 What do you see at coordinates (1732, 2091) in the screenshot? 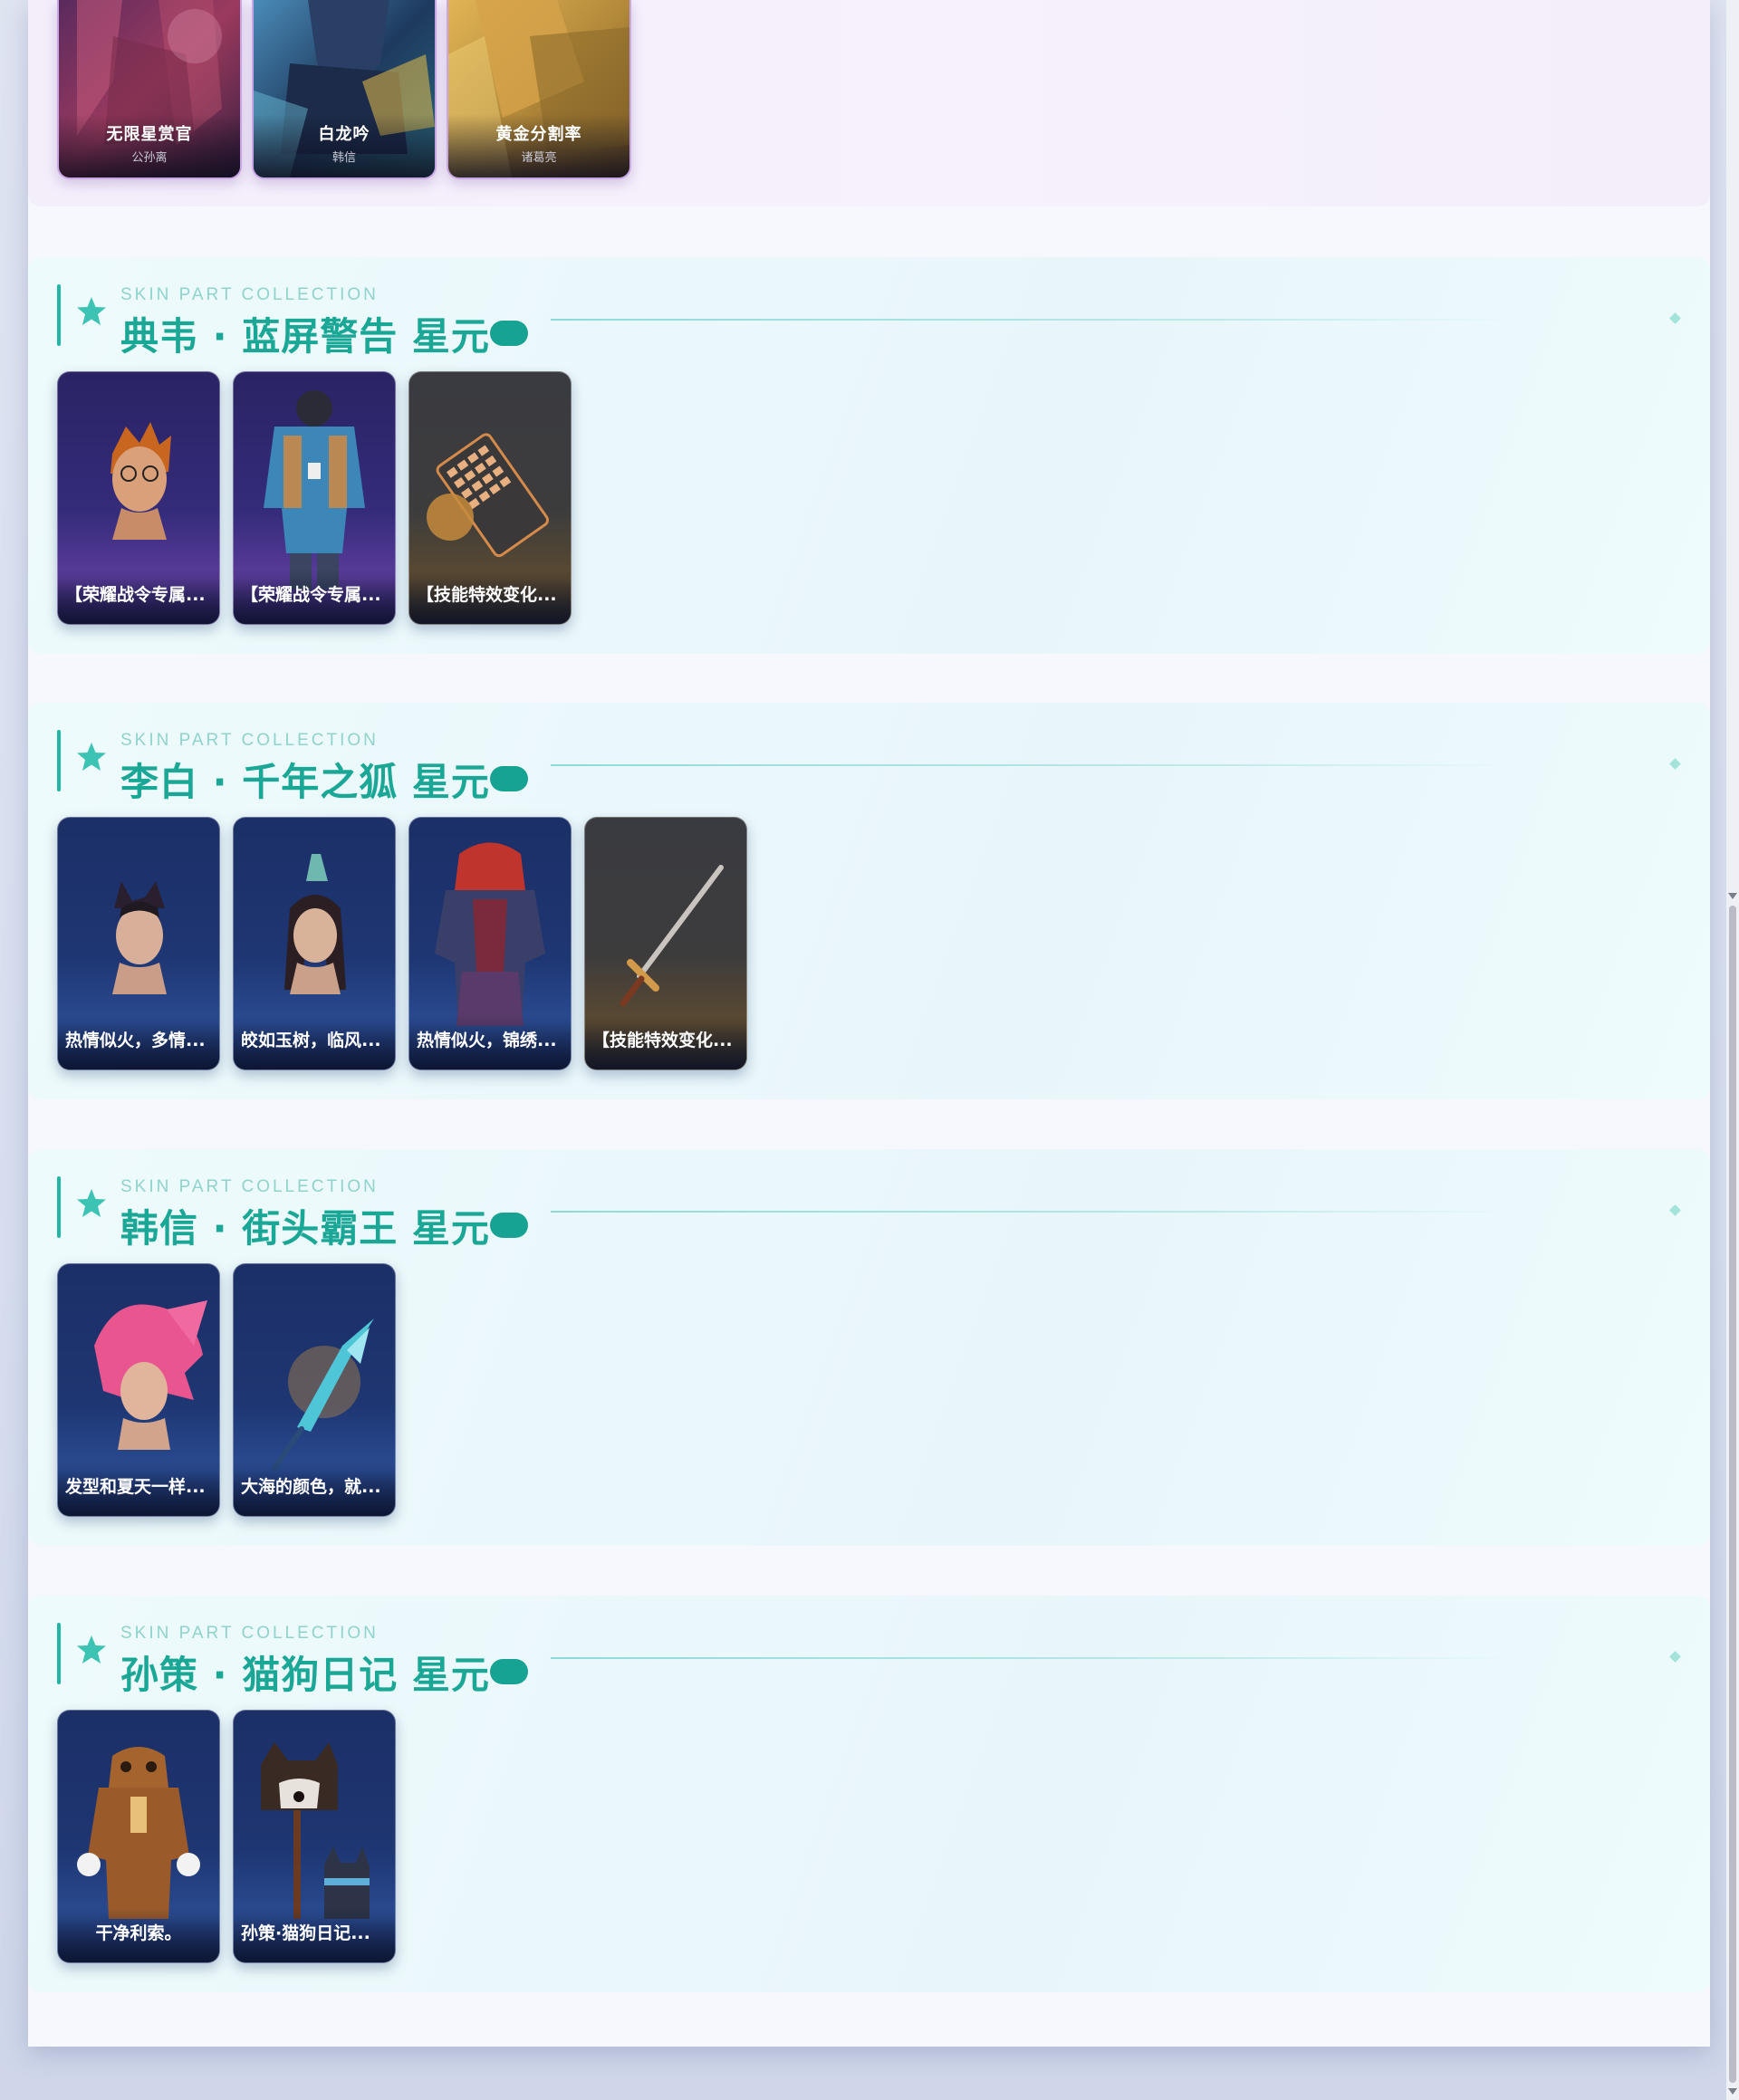
I see `scroll-down-icon` at bounding box center [1732, 2091].